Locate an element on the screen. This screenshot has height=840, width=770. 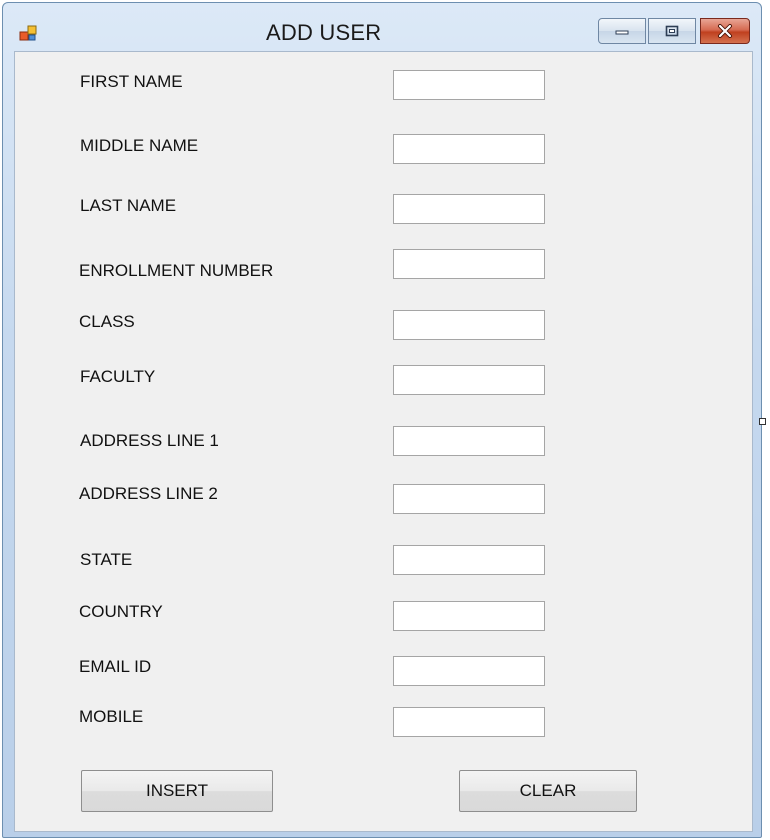
address-line-2-input is located at coordinates (469, 499).